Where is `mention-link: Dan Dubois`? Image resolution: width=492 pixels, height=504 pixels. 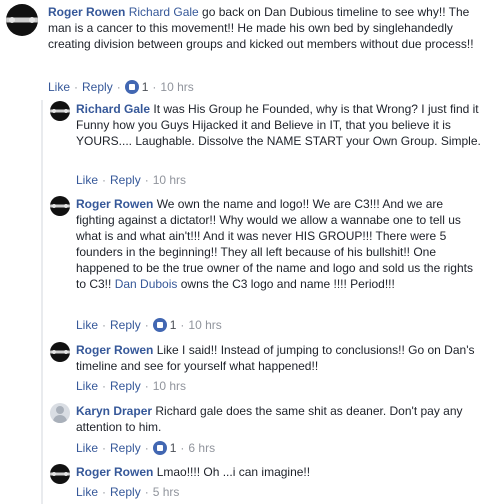 mention-link: Dan Dubois is located at coordinates (146, 284).